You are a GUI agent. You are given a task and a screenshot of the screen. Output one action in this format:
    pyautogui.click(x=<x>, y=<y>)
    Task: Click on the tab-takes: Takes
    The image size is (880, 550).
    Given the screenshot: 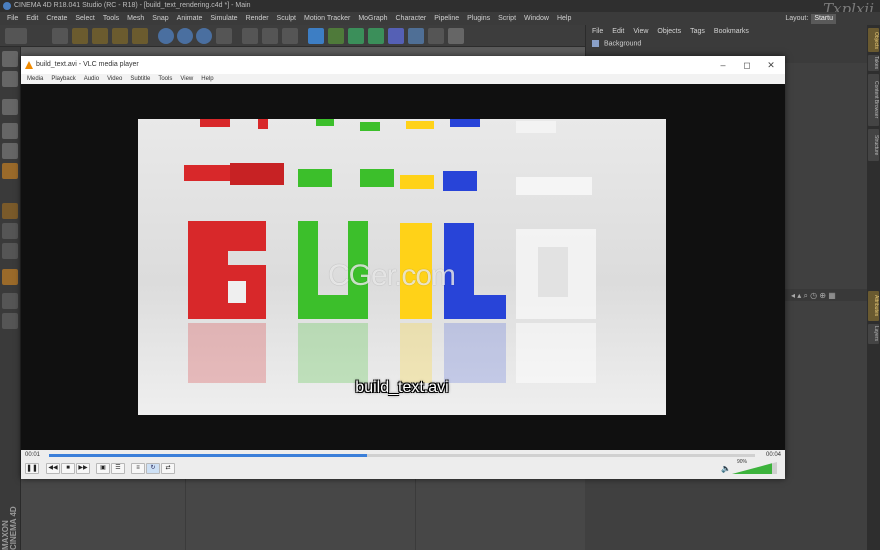 What is the action you would take?
    pyautogui.click(x=873, y=63)
    